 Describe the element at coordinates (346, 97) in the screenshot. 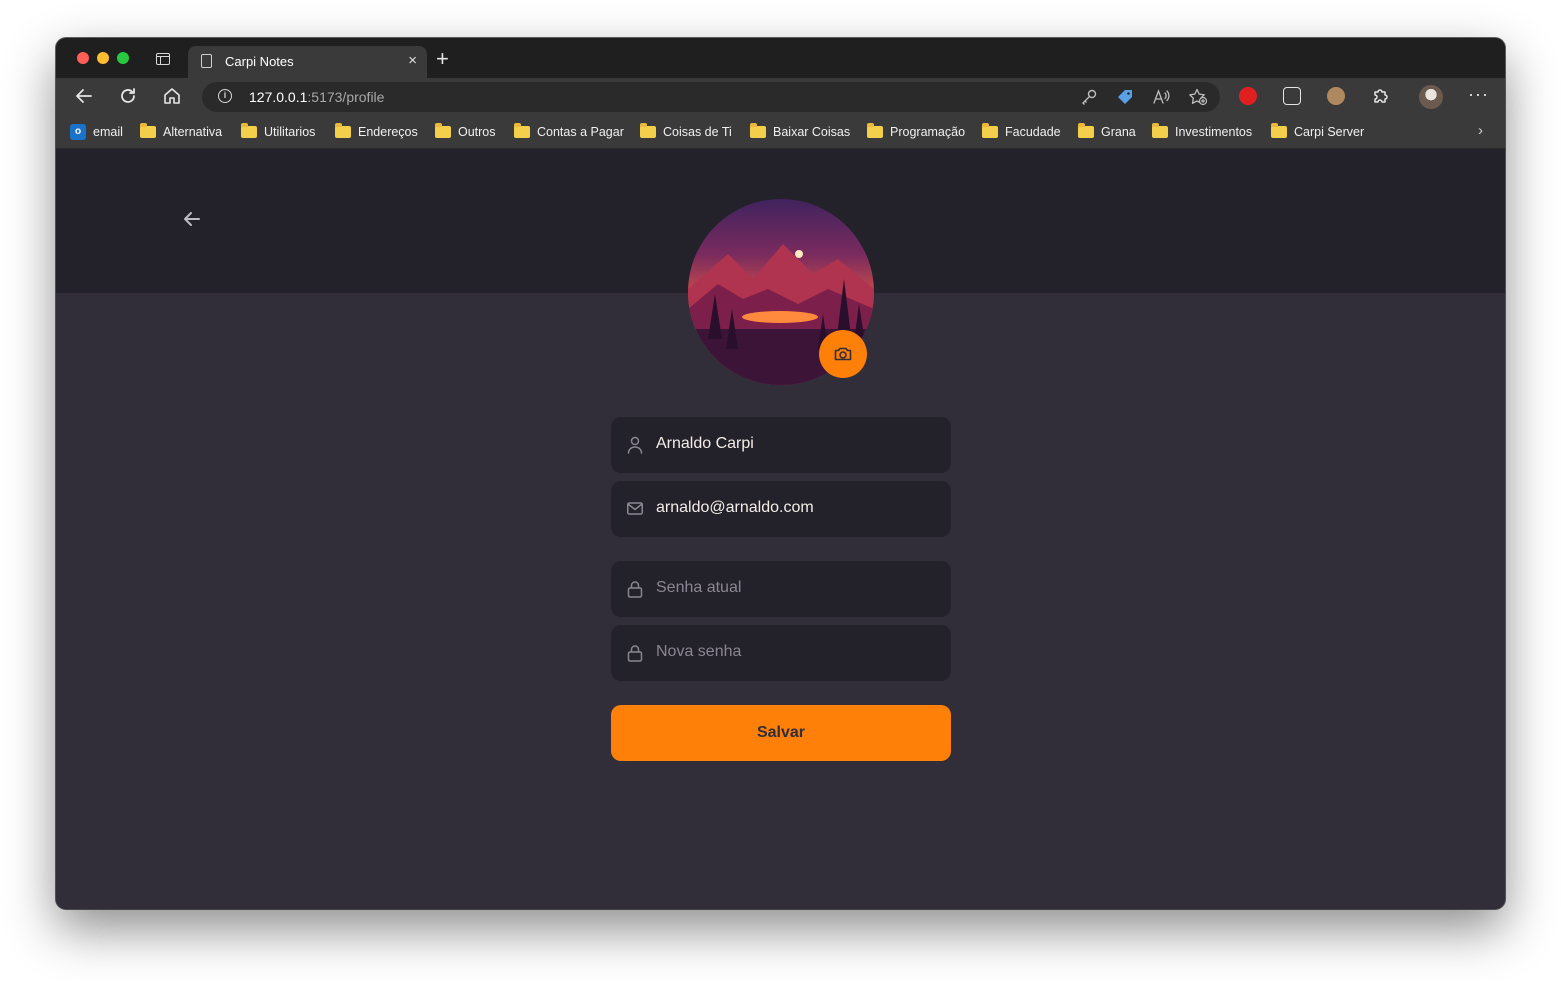

I see `url-path: :5173/profile` at that location.